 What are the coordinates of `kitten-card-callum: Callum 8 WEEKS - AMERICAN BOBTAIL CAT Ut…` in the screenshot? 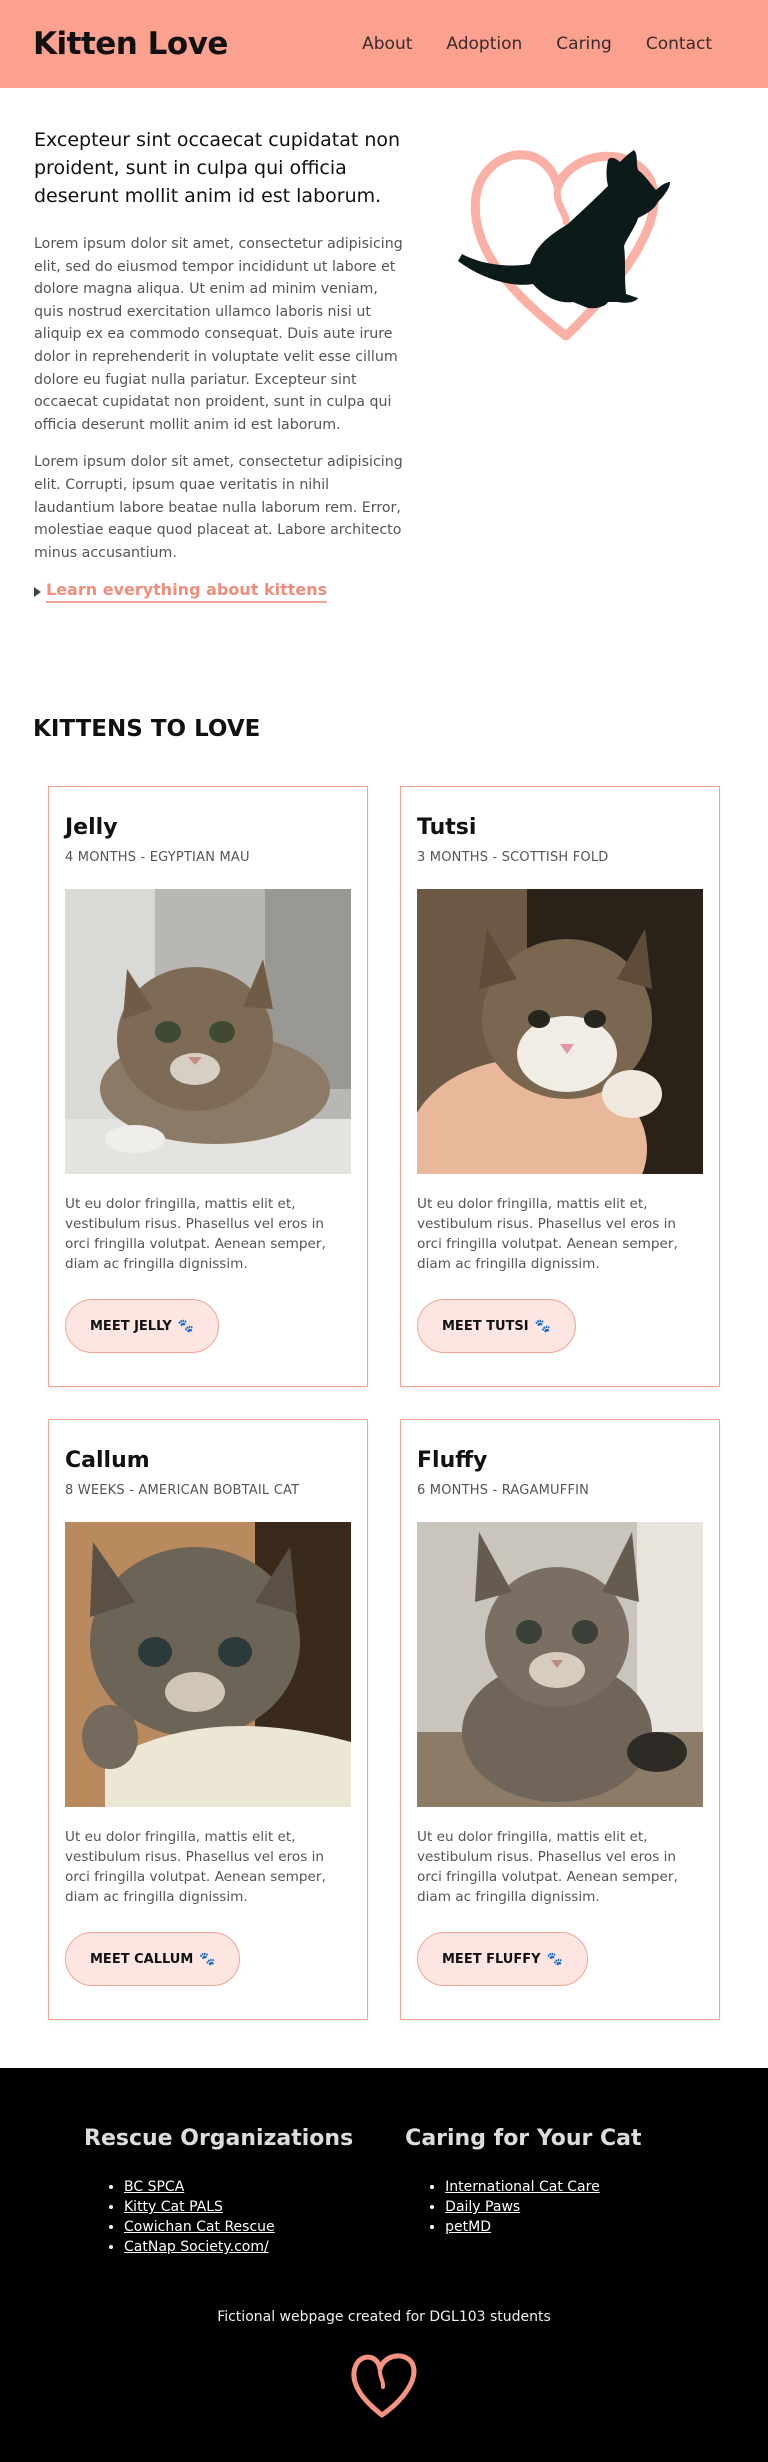 It's located at (208, 1719).